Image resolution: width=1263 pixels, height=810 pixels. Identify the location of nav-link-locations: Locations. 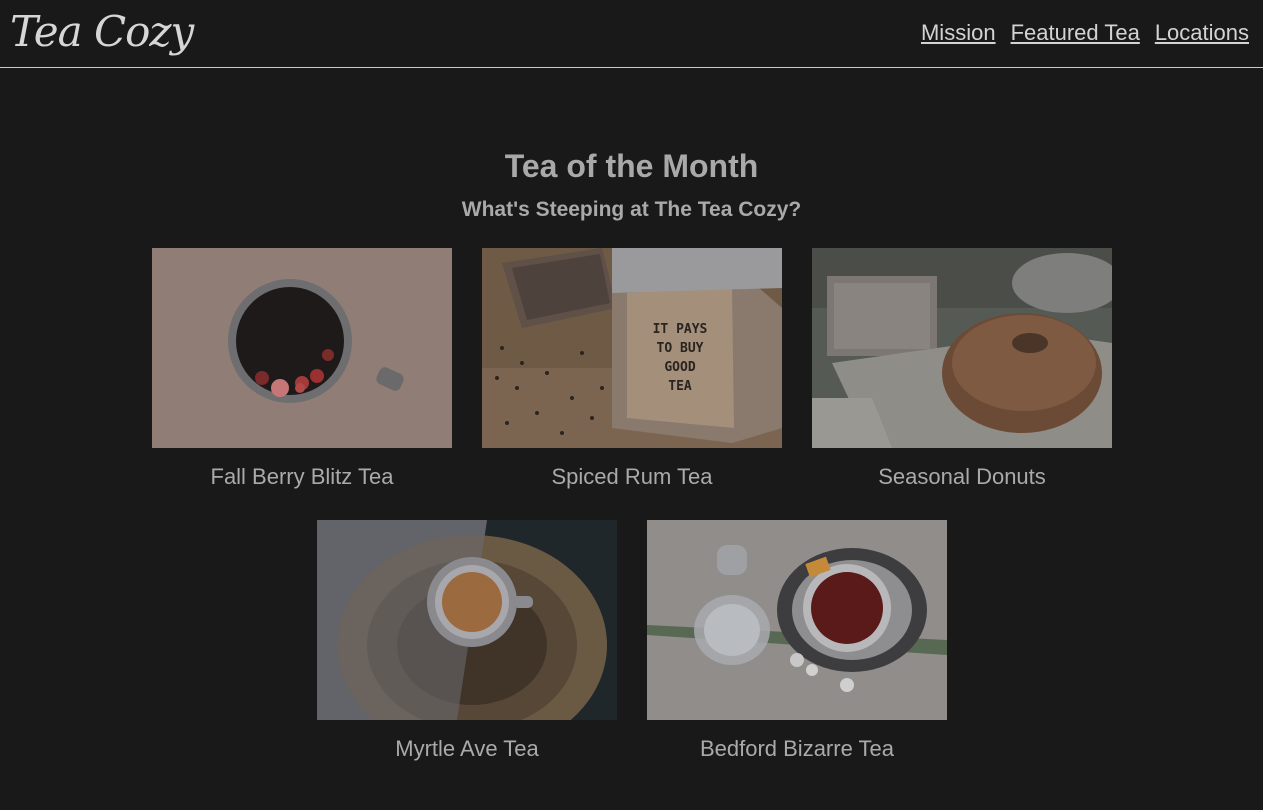
(1202, 33).